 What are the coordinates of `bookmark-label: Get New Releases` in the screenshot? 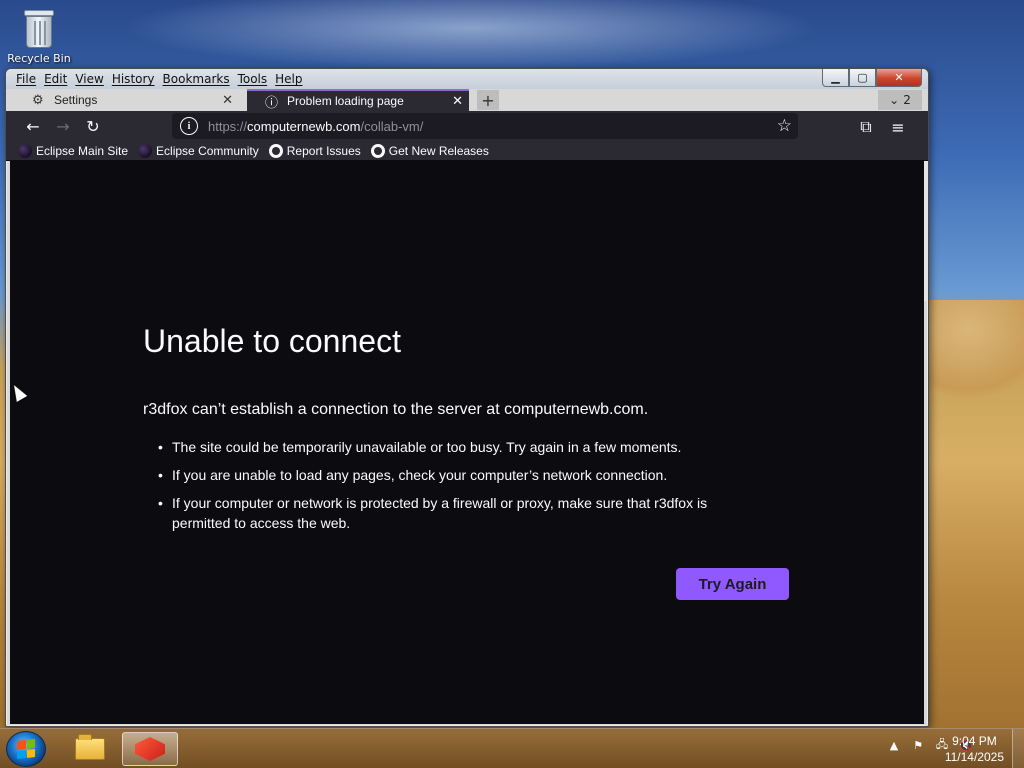 It's located at (438, 150).